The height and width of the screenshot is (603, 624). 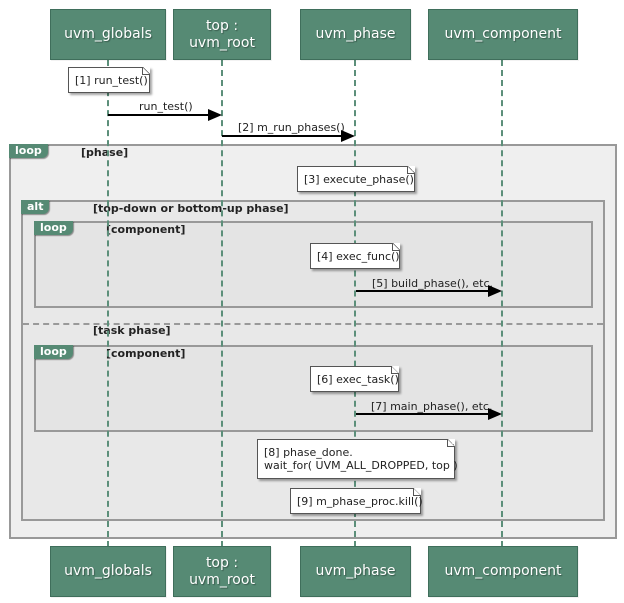 I want to click on note-phase-proc-kill: [9] m_phase_proc.kill(), so click(x=356, y=501).